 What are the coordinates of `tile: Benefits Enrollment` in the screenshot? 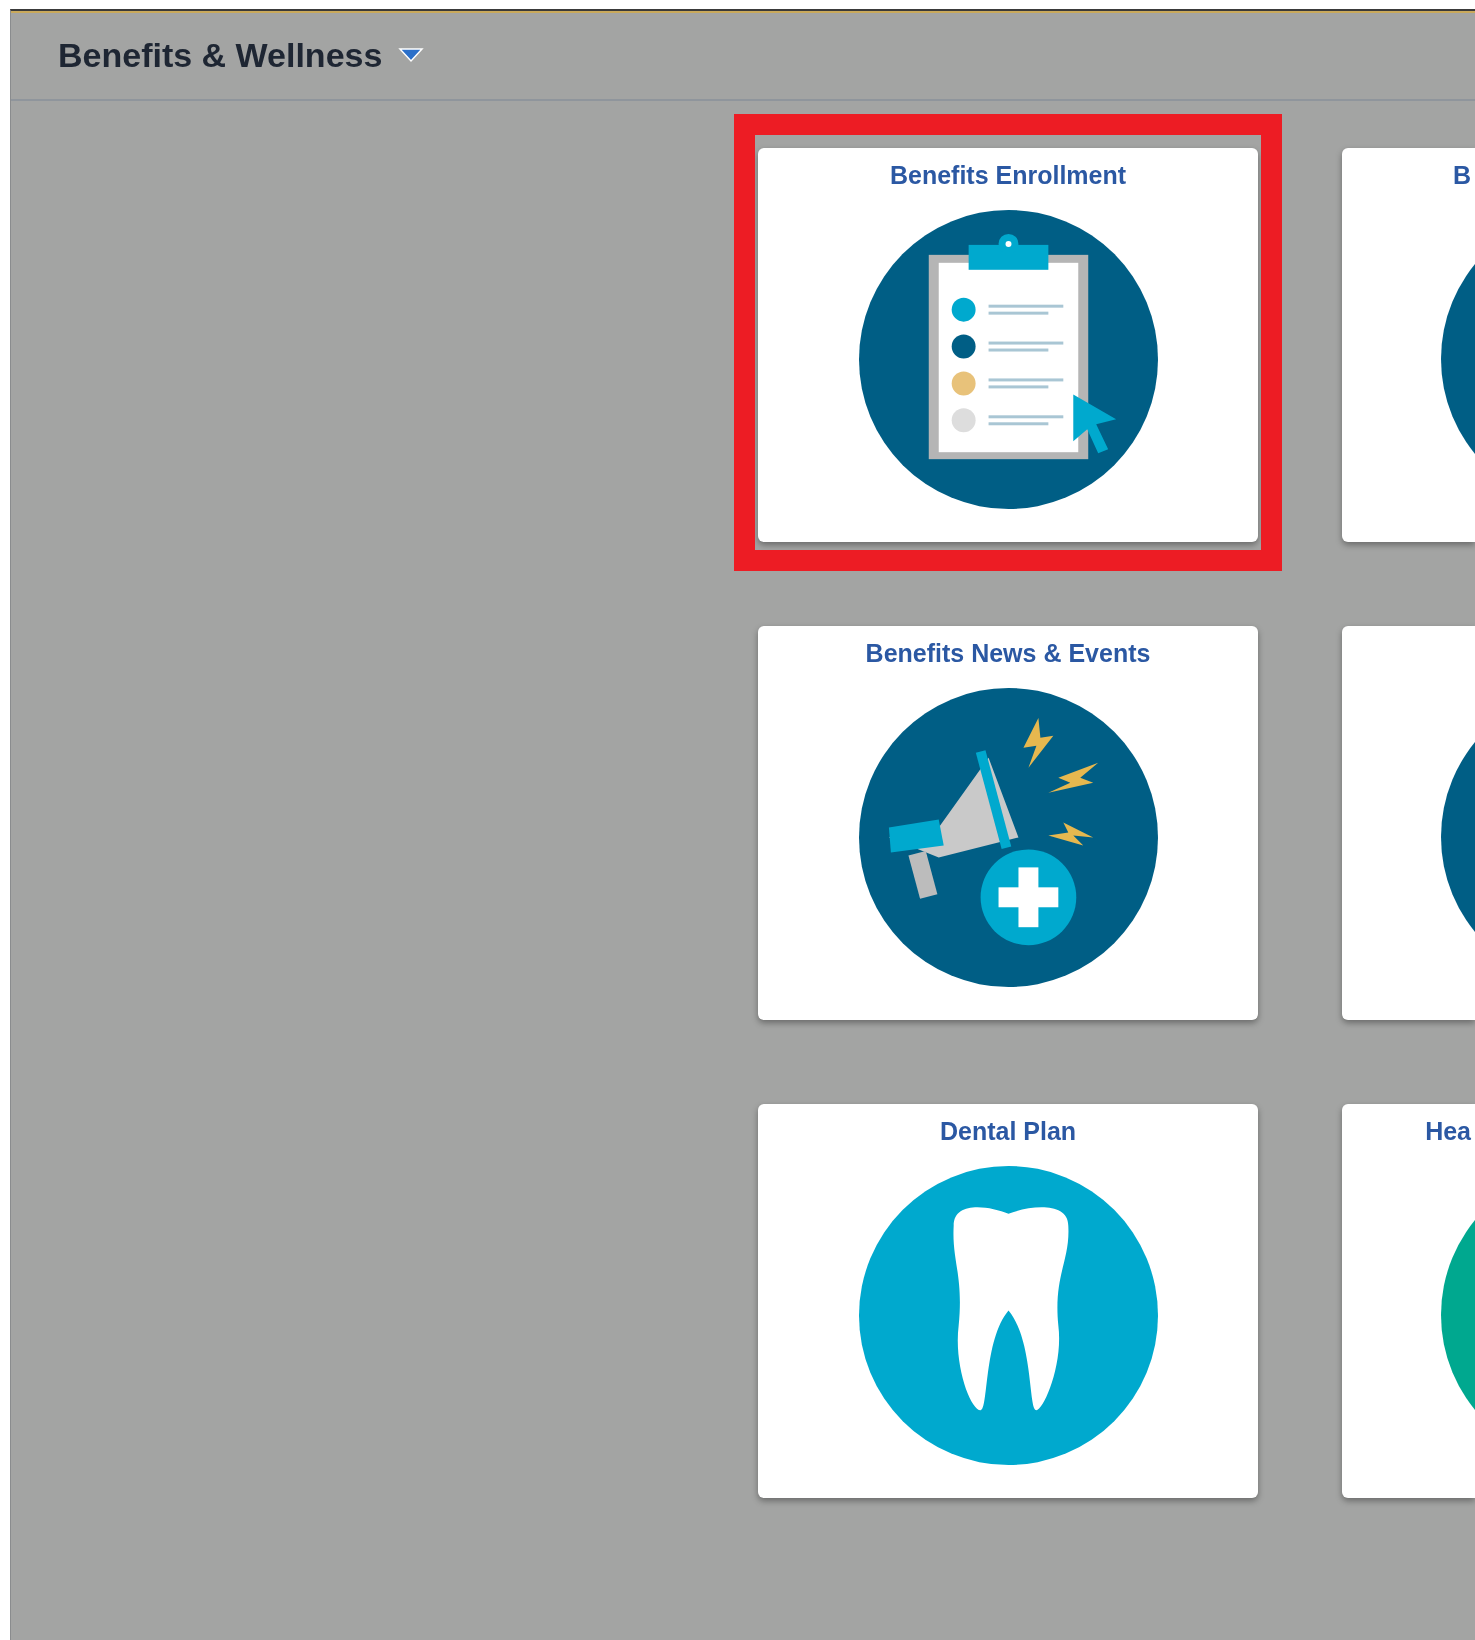 It's located at (1008, 345).